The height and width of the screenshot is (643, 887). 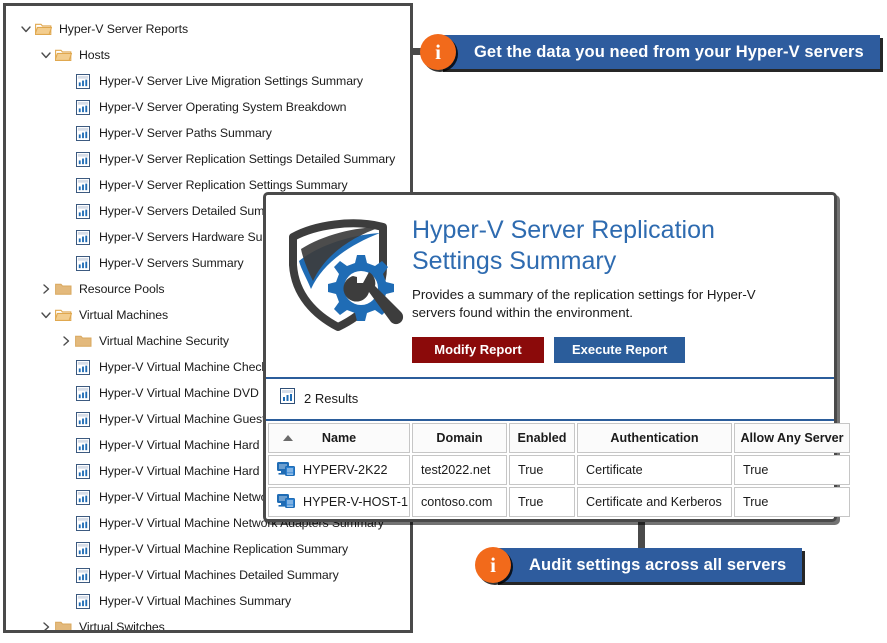 I want to click on tree-item: Hyper-V Virtual Machines Summary, so click(x=208, y=601).